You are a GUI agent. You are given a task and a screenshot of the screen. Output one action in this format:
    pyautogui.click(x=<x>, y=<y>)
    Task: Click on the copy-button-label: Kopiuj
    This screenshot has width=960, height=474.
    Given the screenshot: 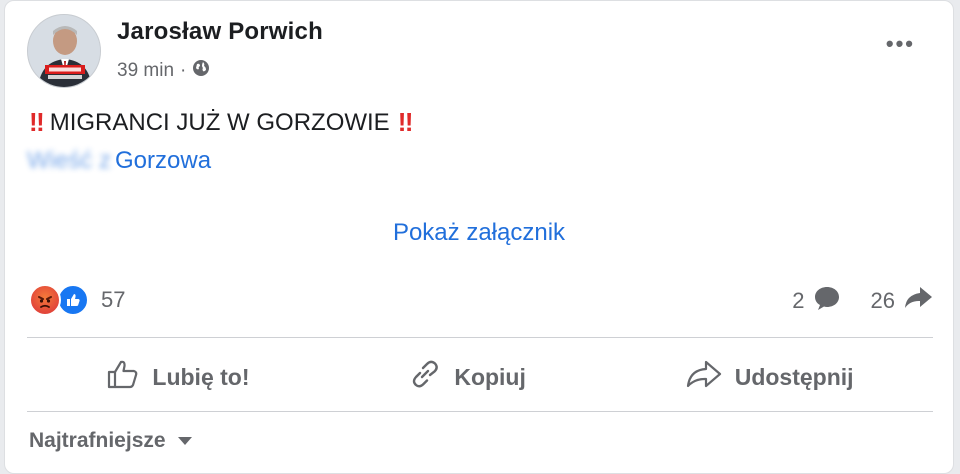 What is the action you would take?
    pyautogui.click(x=490, y=376)
    